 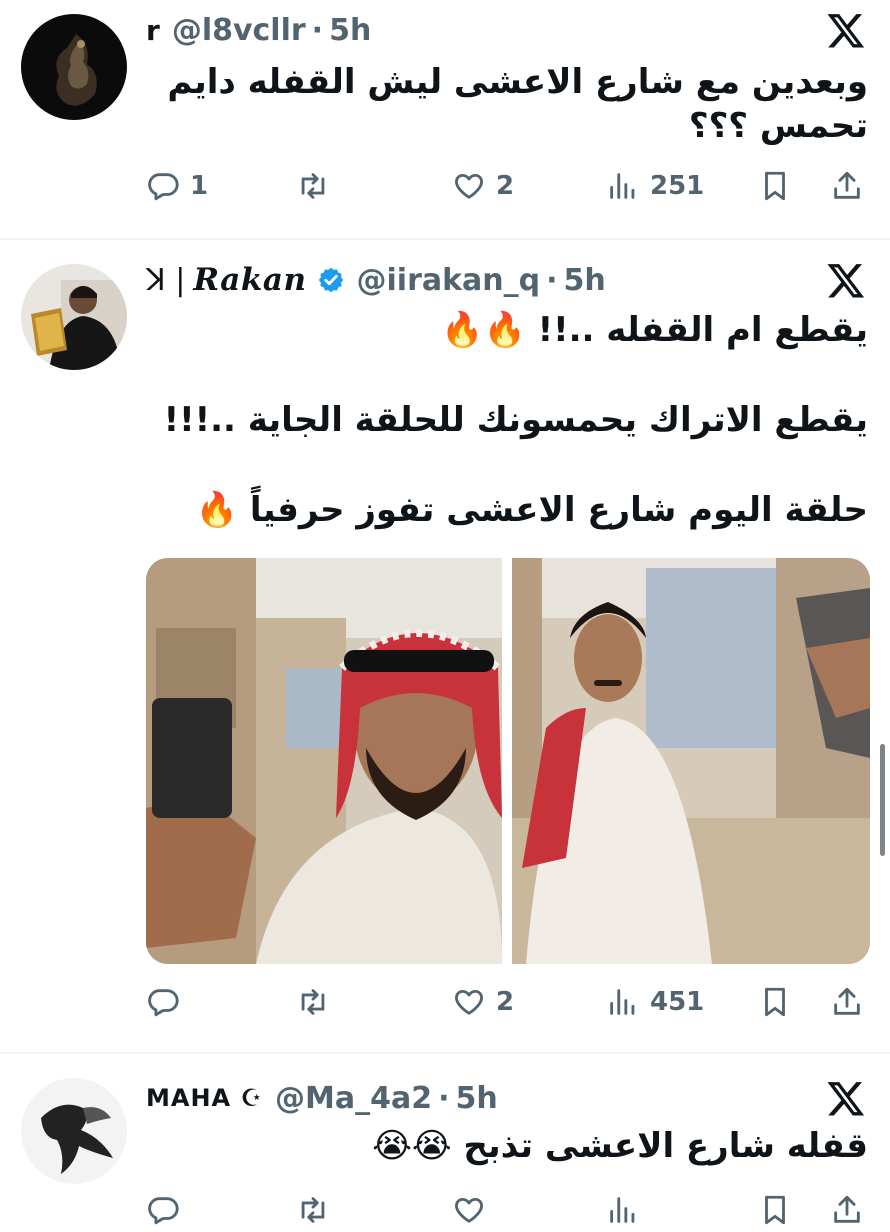 What do you see at coordinates (449, 280) in the screenshot?
I see `user-handle: @iirakan_q` at bounding box center [449, 280].